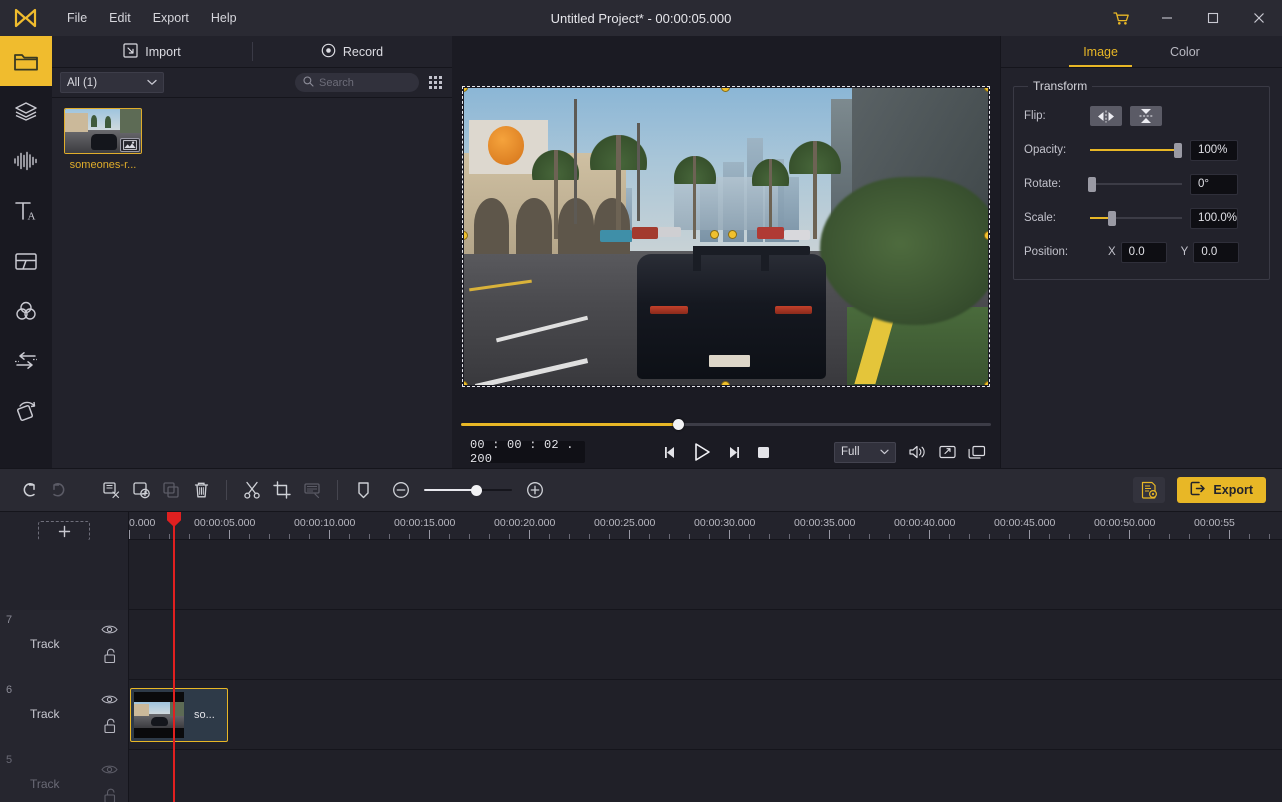  Describe the element at coordinates (1136, 150) in the screenshot. I see `opacity-slider` at that location.